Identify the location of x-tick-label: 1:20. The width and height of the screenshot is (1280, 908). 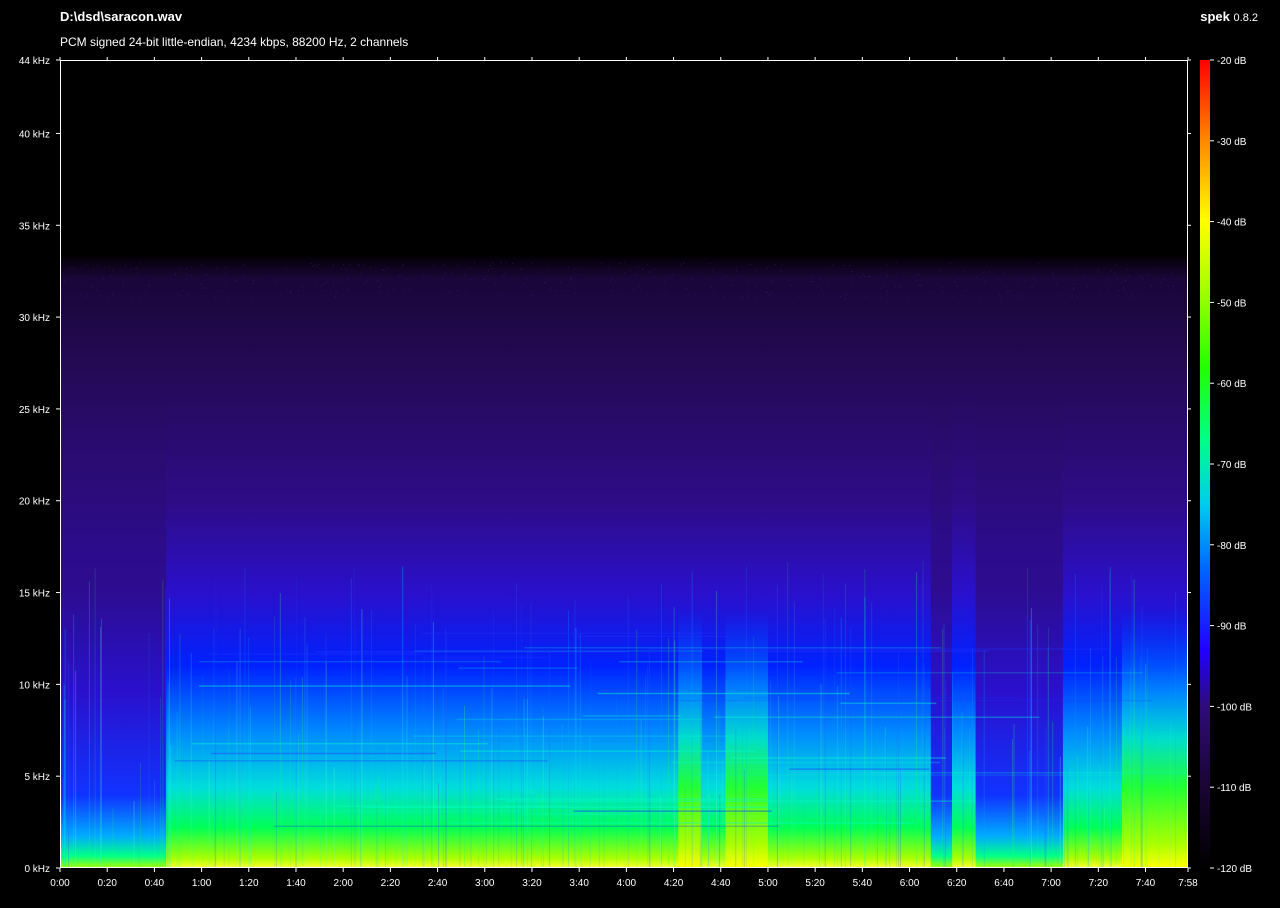
(249, 883).